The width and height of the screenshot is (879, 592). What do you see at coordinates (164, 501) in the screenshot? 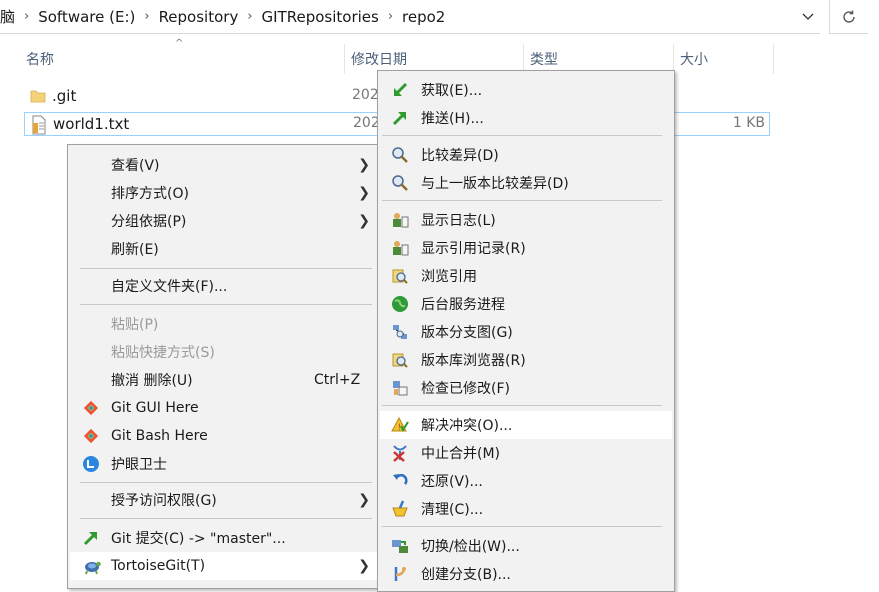
I see `menu-item-label: 授予访问权限(G)` at bounding box center [164, 501].